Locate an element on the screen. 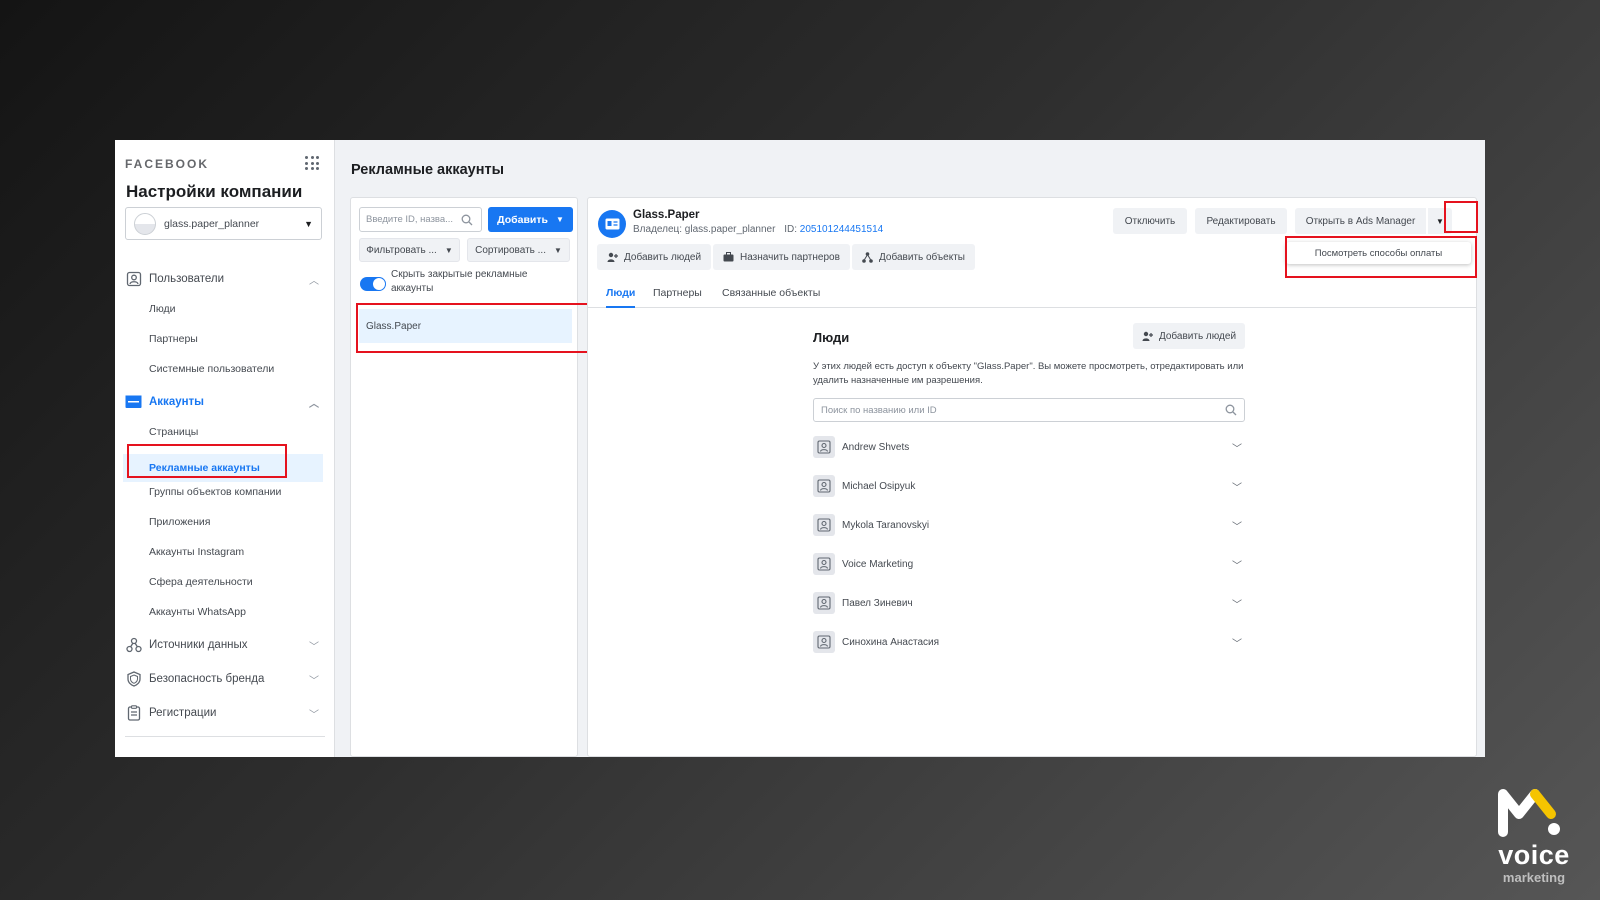 This screenshot has width=1600, height=900. add-button: Добавить ▼ is located at coordinates (530, 219).